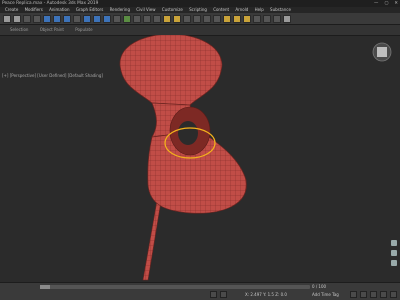  What do you see at coordinates (45, 287) in the screenshot?
I see `time-slider-thumb` at bounding box center [45, 287].